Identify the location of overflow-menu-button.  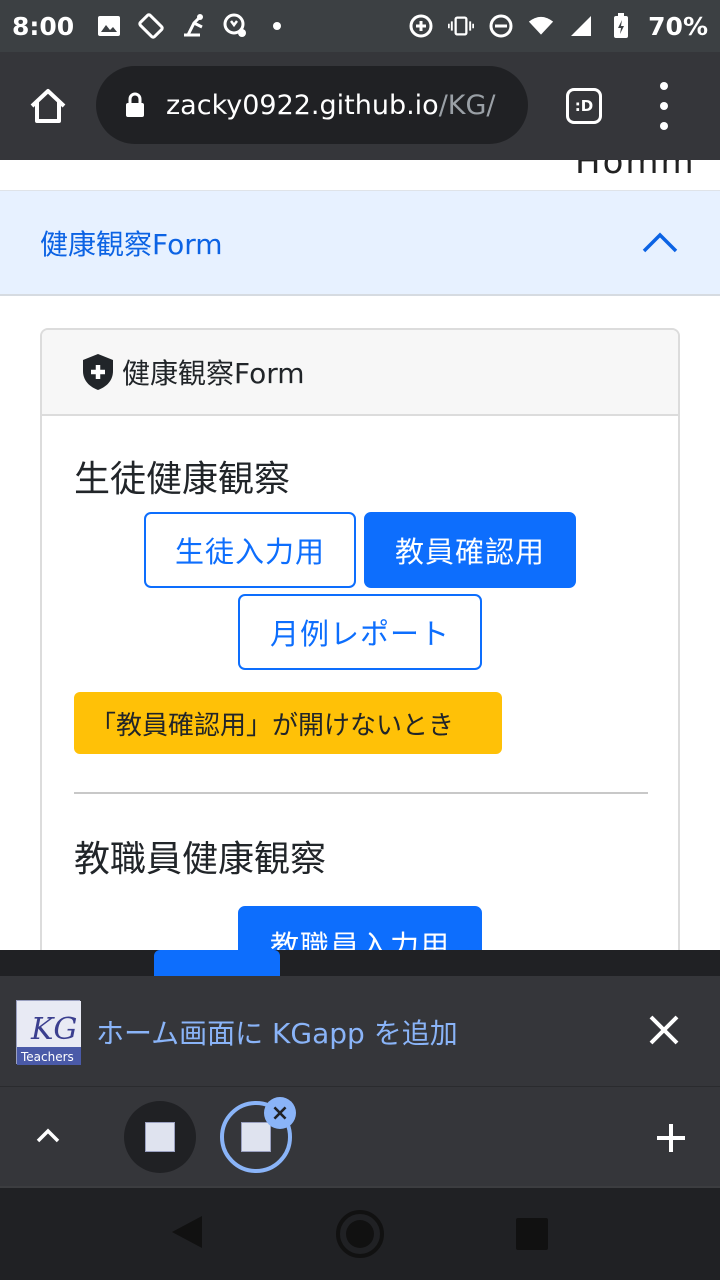
(664, 106).